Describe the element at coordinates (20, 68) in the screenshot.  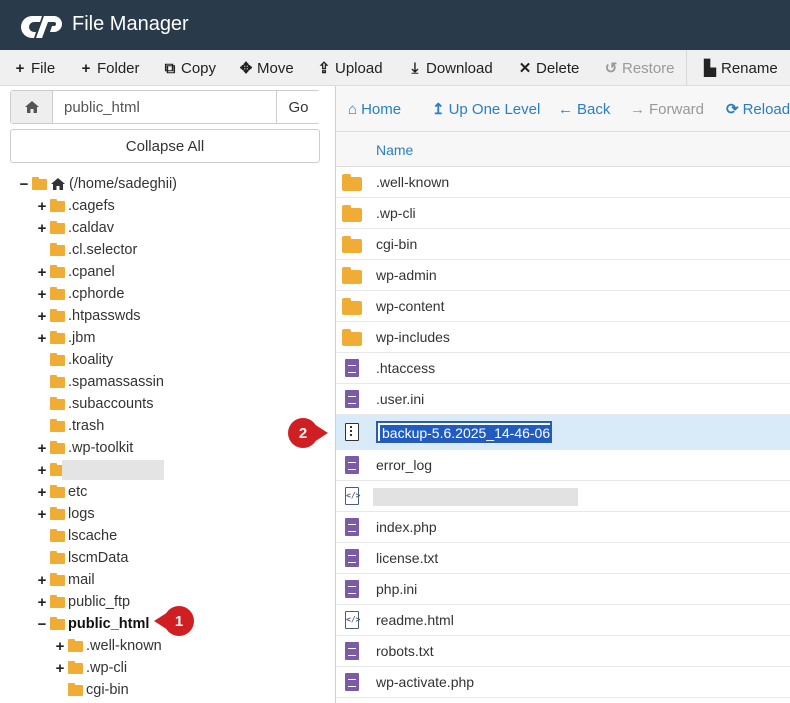
I see `plus-icon: +` at that location.